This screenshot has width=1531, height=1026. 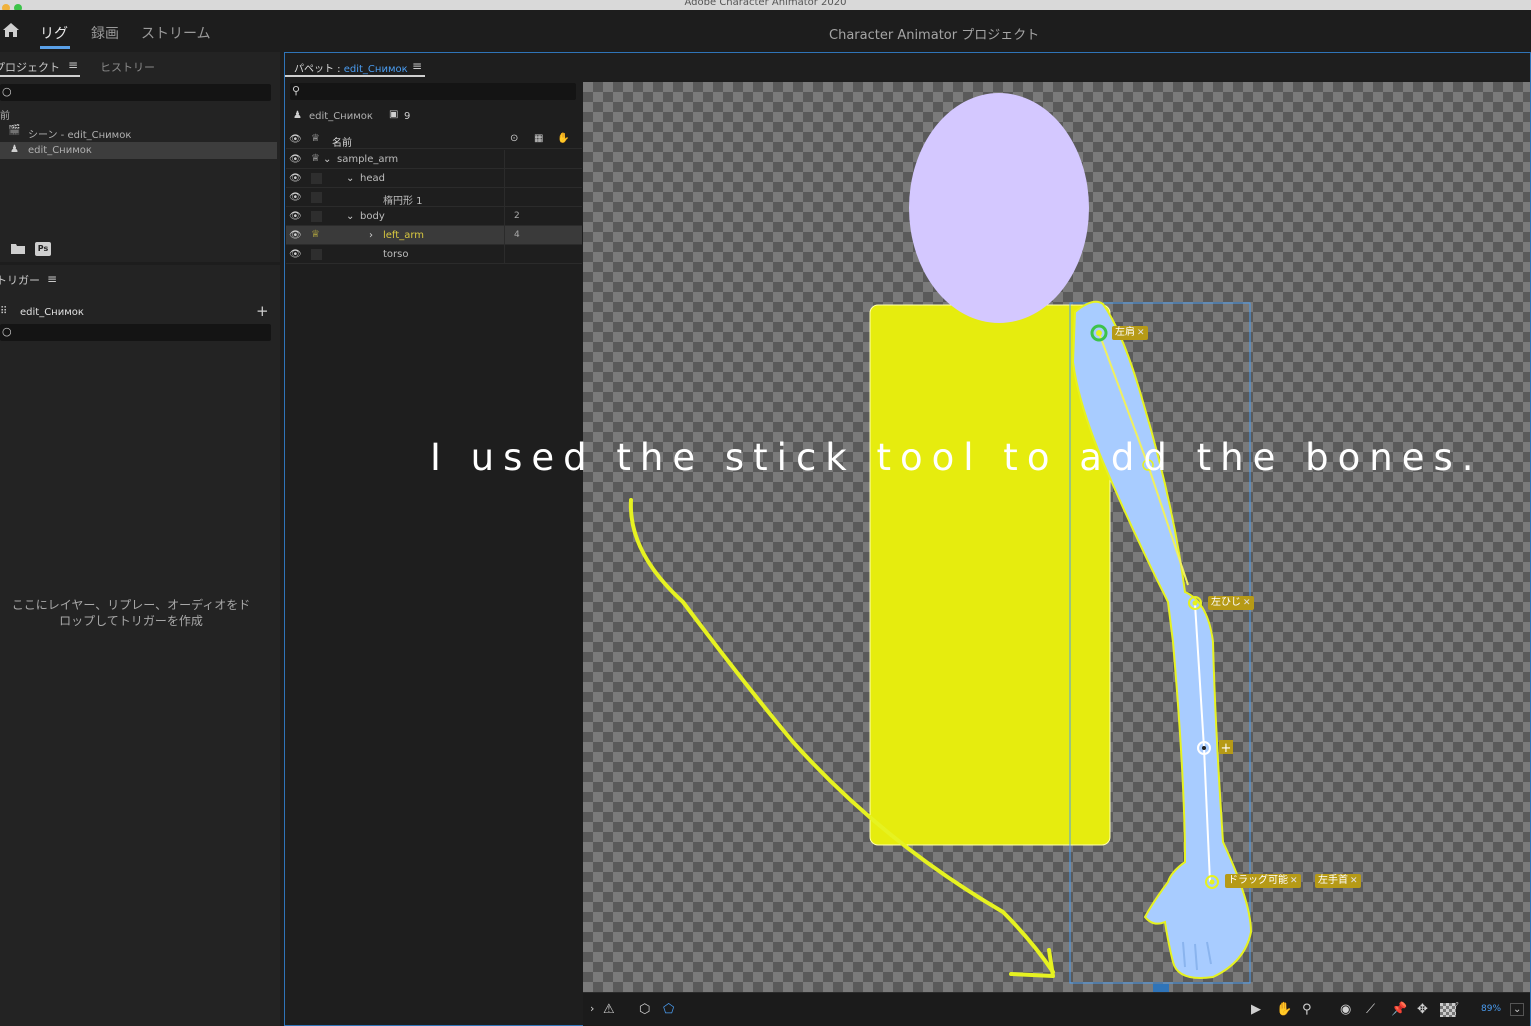 I want to click on mesh-icon: ⬡, so click(x=644, y=1009).